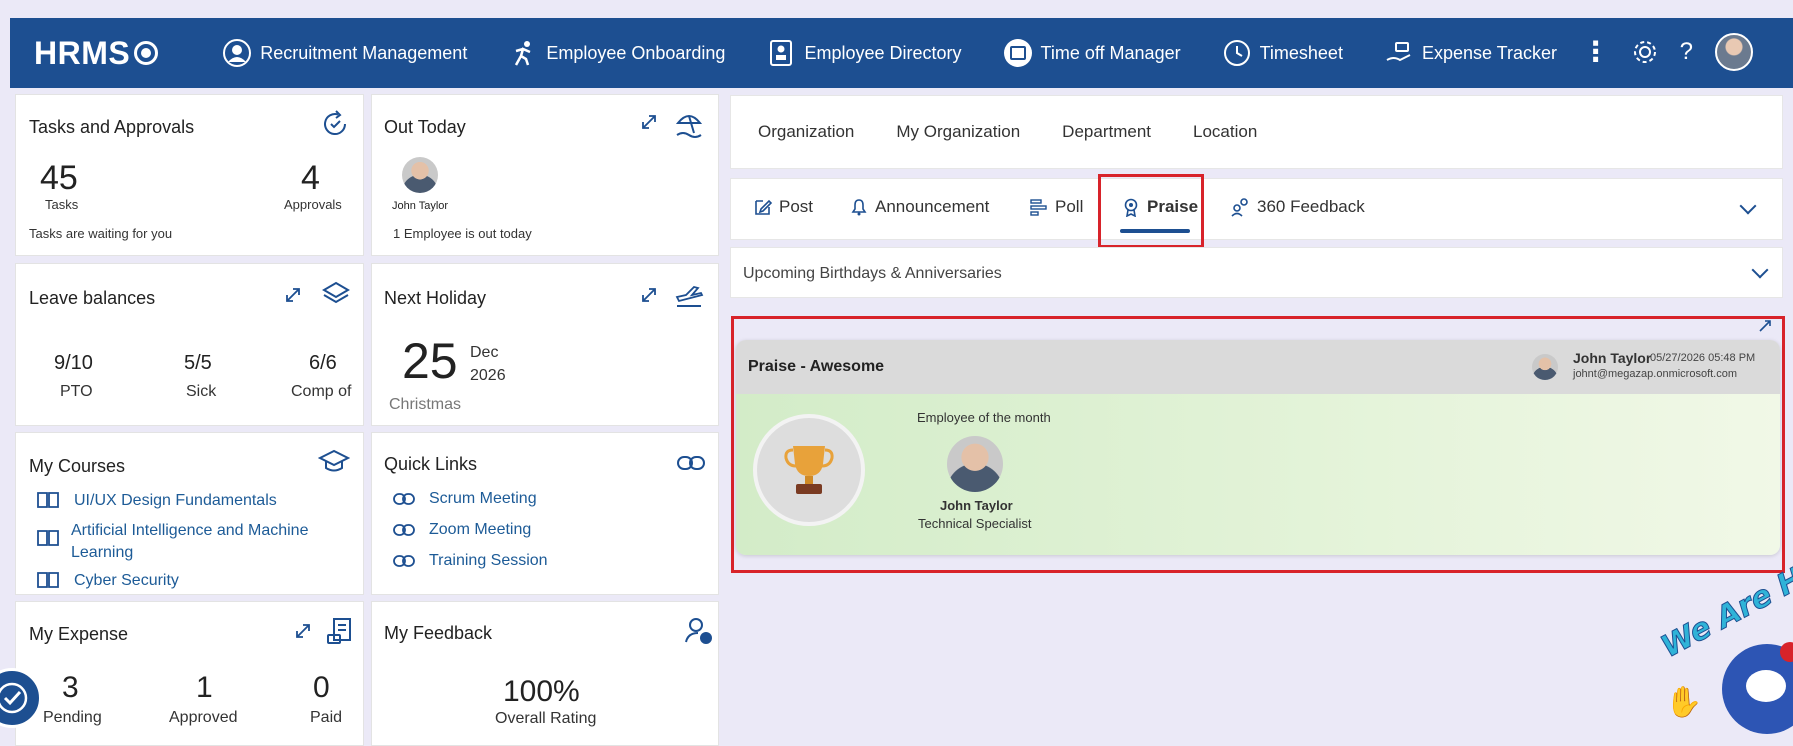 This screenshot has height=746, width=1793. What do you see at coordinates (483, 499) in the screenshot?
I see `quick-link: Scrum Meeting` at bounding box center [483, 499].